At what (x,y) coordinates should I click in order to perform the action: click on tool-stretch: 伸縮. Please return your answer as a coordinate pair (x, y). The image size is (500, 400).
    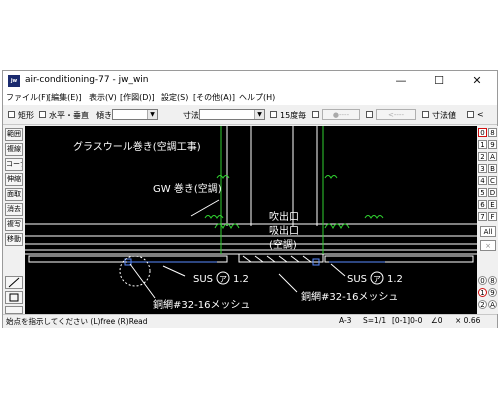
    Looking at the image, I should click on (14, 179).